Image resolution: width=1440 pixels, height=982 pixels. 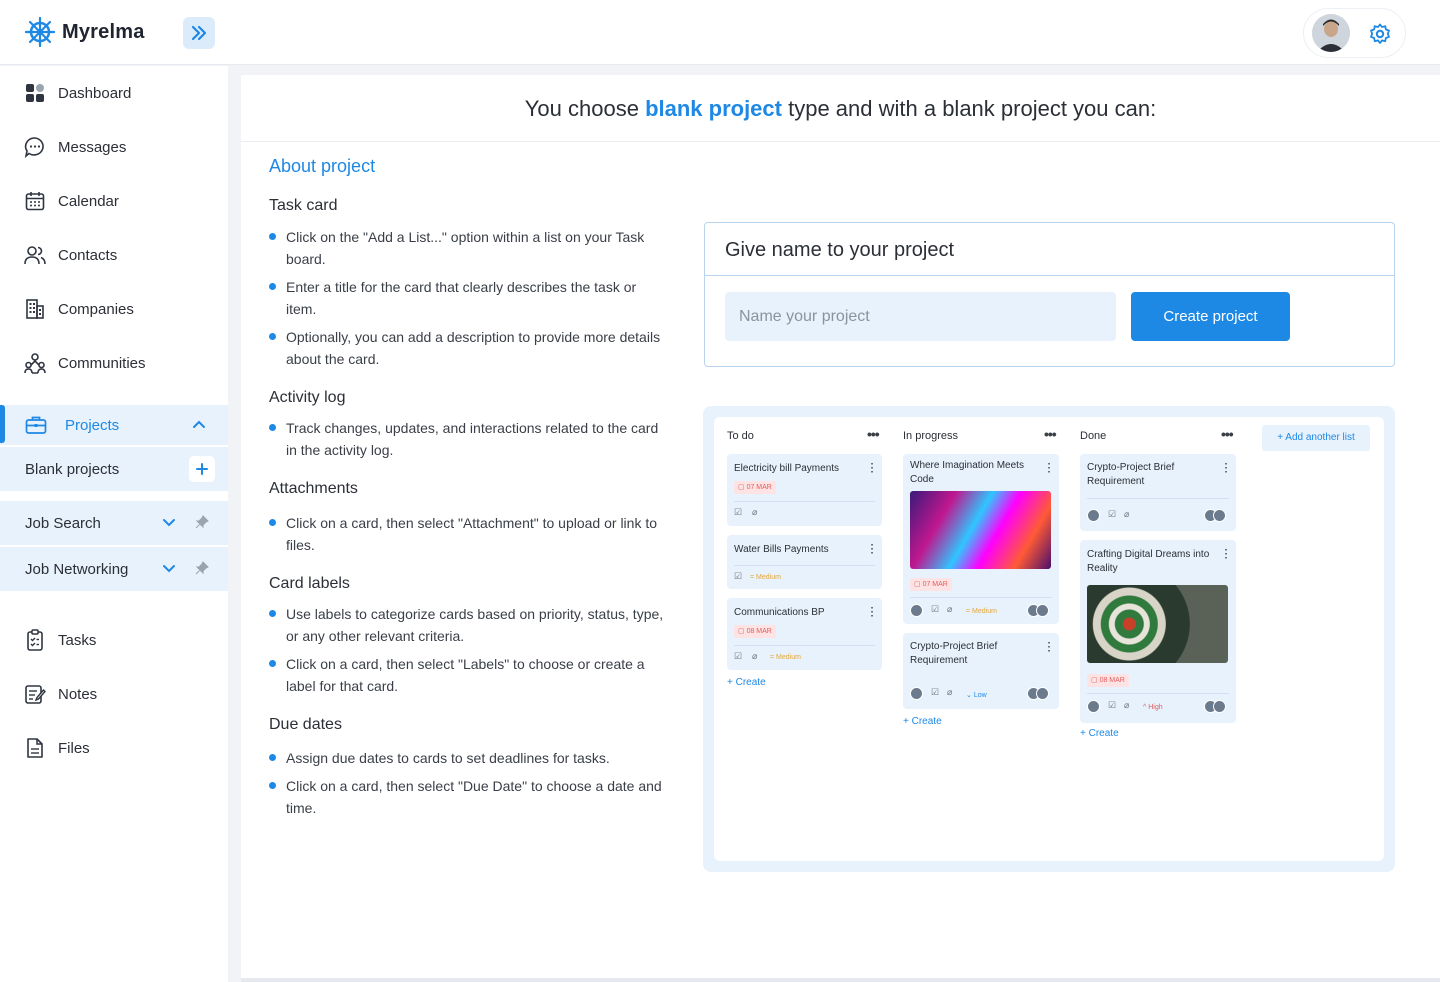 What do you see at coordinates (95, 93) in the screenshot?
I see `sidebar-item-label: Dashboard` at bounding box center [95, 93].